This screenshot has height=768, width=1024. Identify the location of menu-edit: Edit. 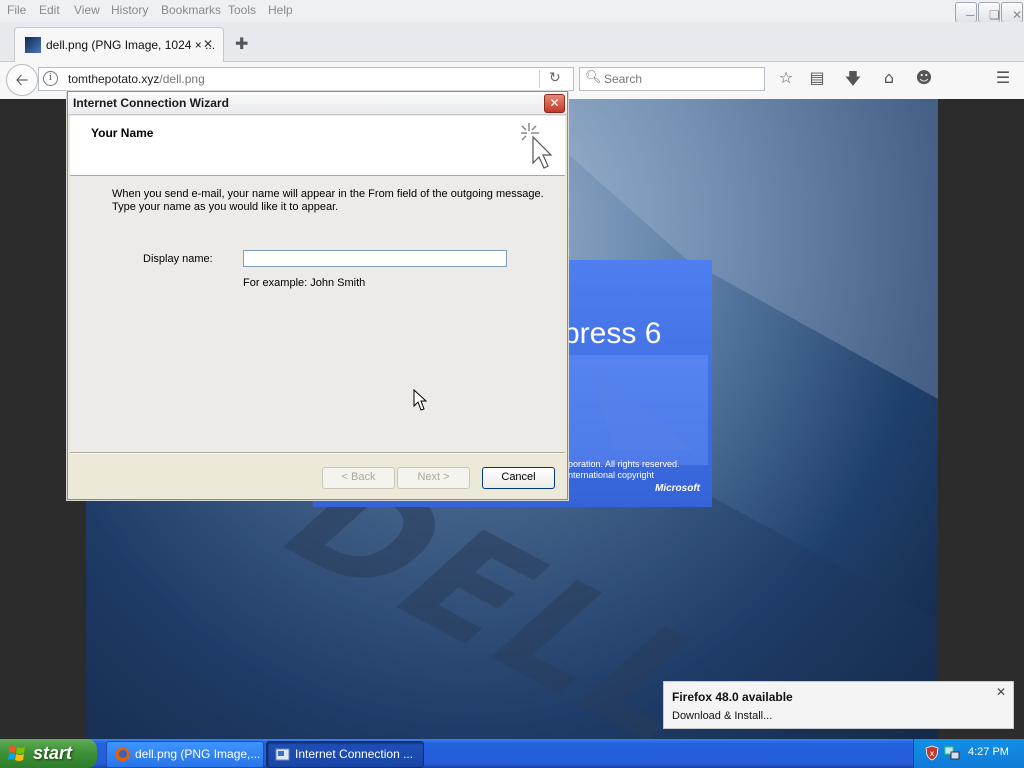
(49, 10).